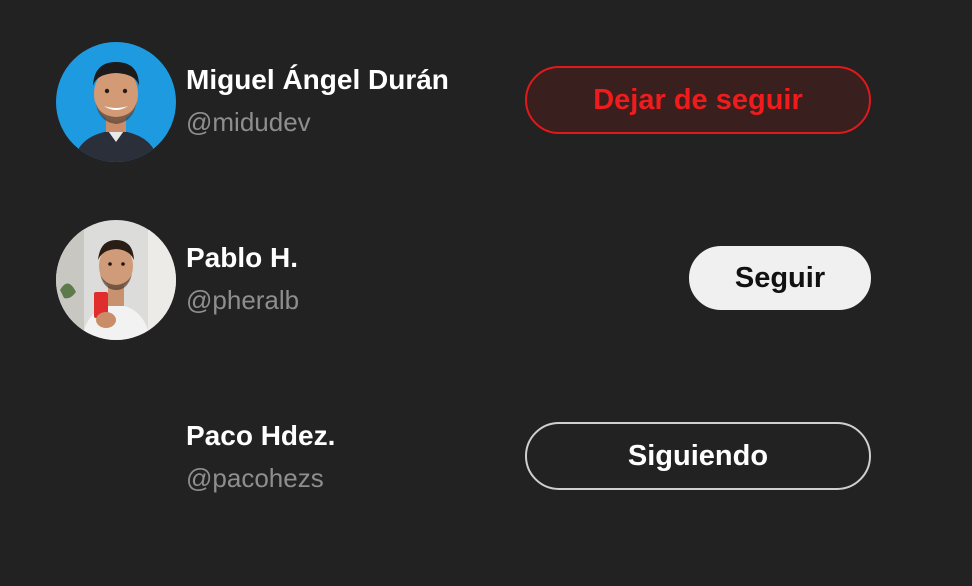  Describe the element at coordinates (242, 279) in the screenshot. I see `user-info: Pablo H. @pheralb` at that location.